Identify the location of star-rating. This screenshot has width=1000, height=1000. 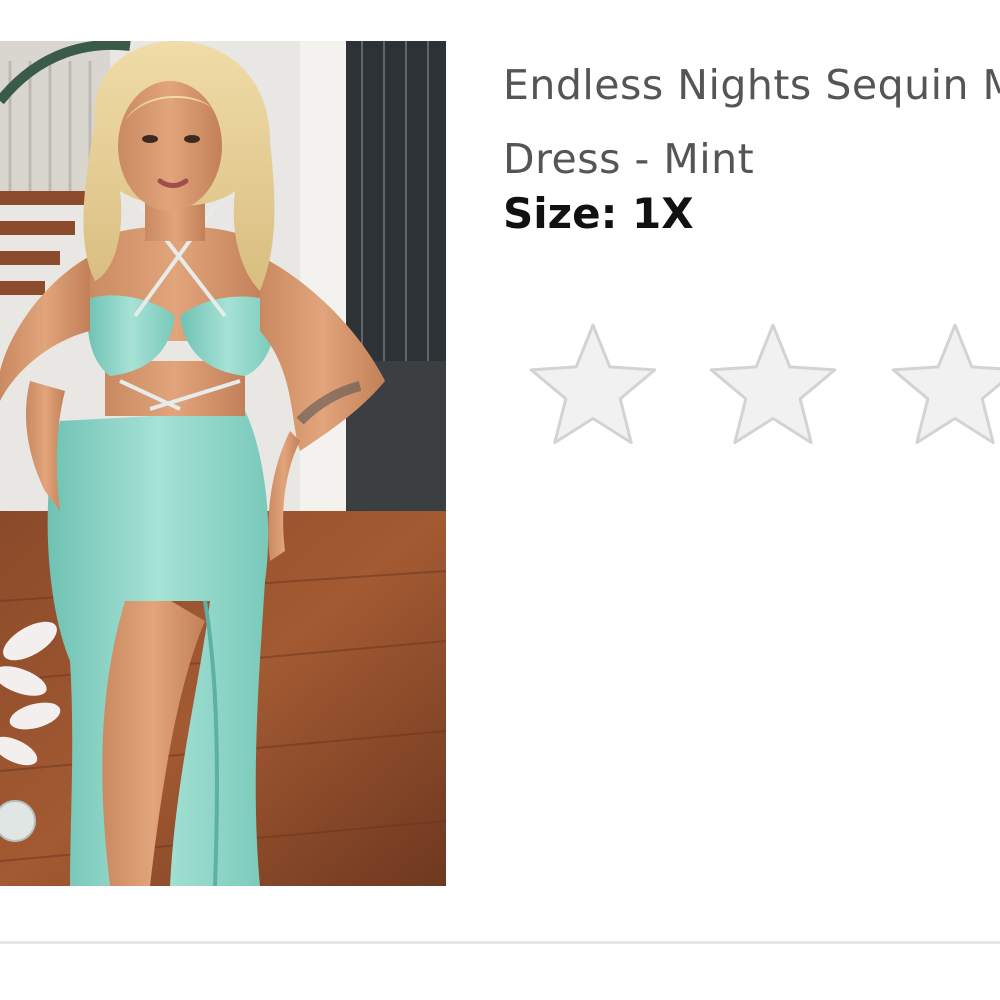
(760, 390).